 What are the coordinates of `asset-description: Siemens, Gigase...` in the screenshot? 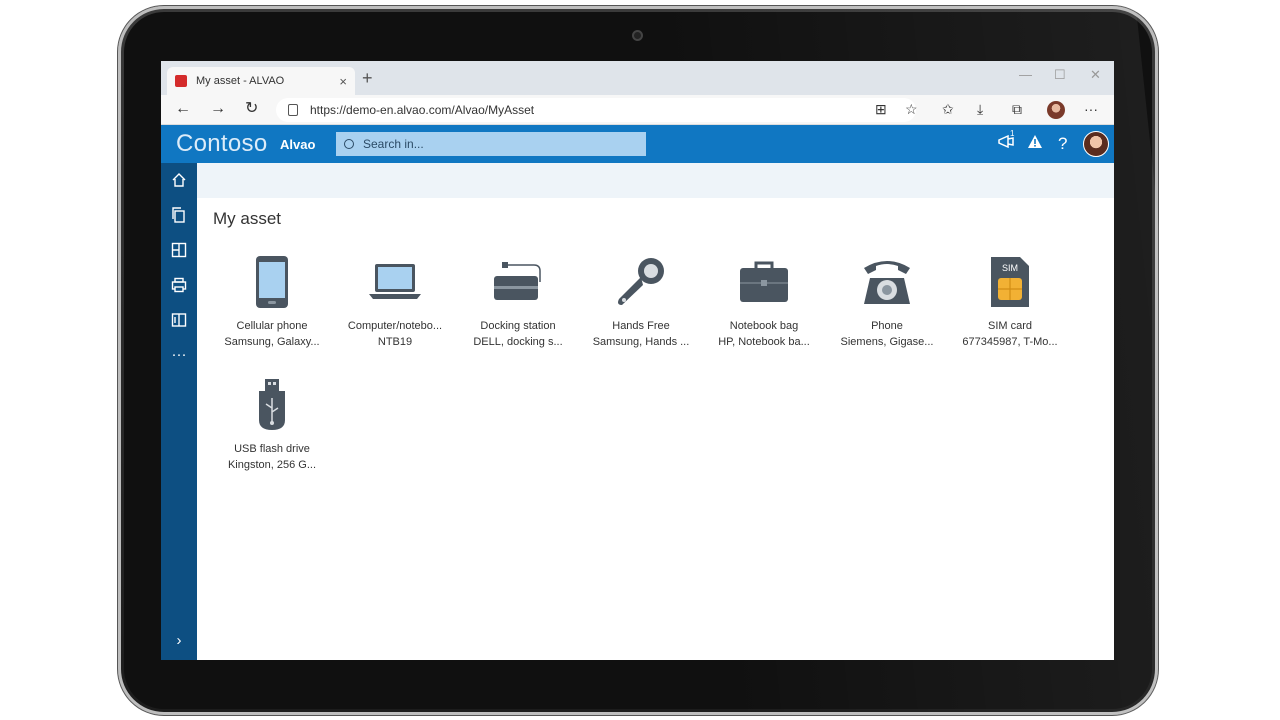 It's located at (887, 342).